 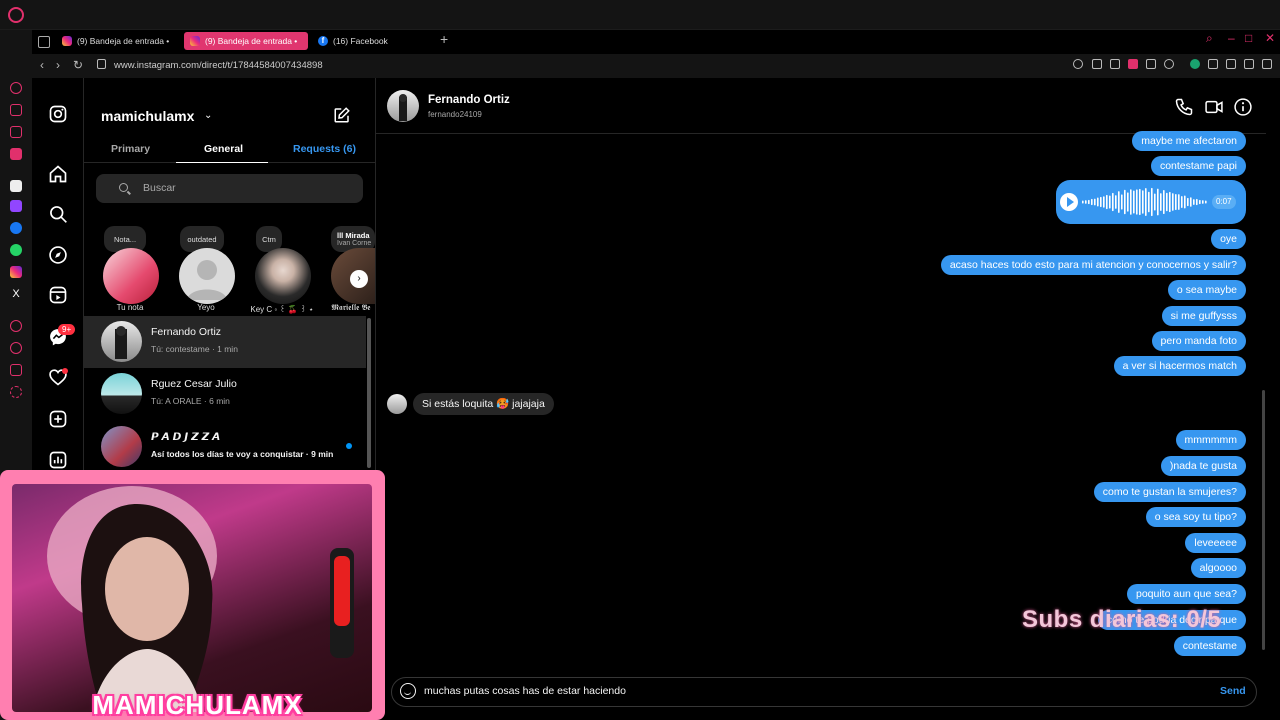 What do you see at coordinates (1209, 646) in the screenshot?
I see `message-outgoing: contestame` at bounding box center [1209, 646].